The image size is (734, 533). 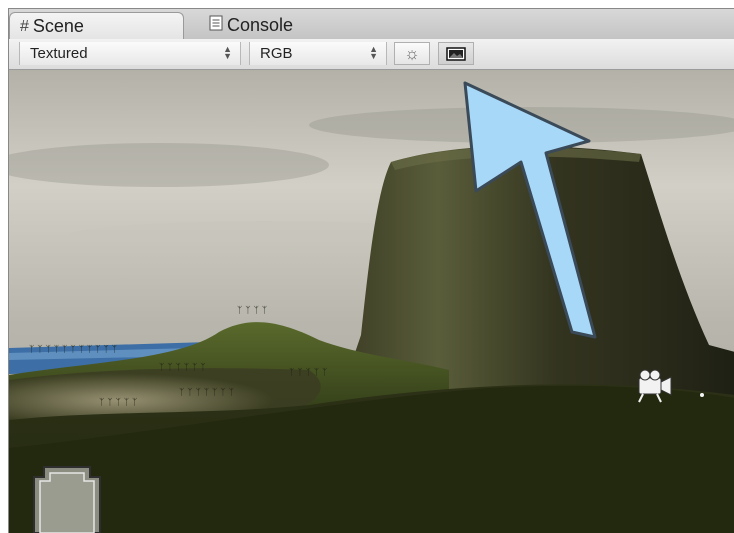 What do you see at coordinates (24, 26) in the screenshot?
I see `grid-icon: #` at bounding box center [24, 26].